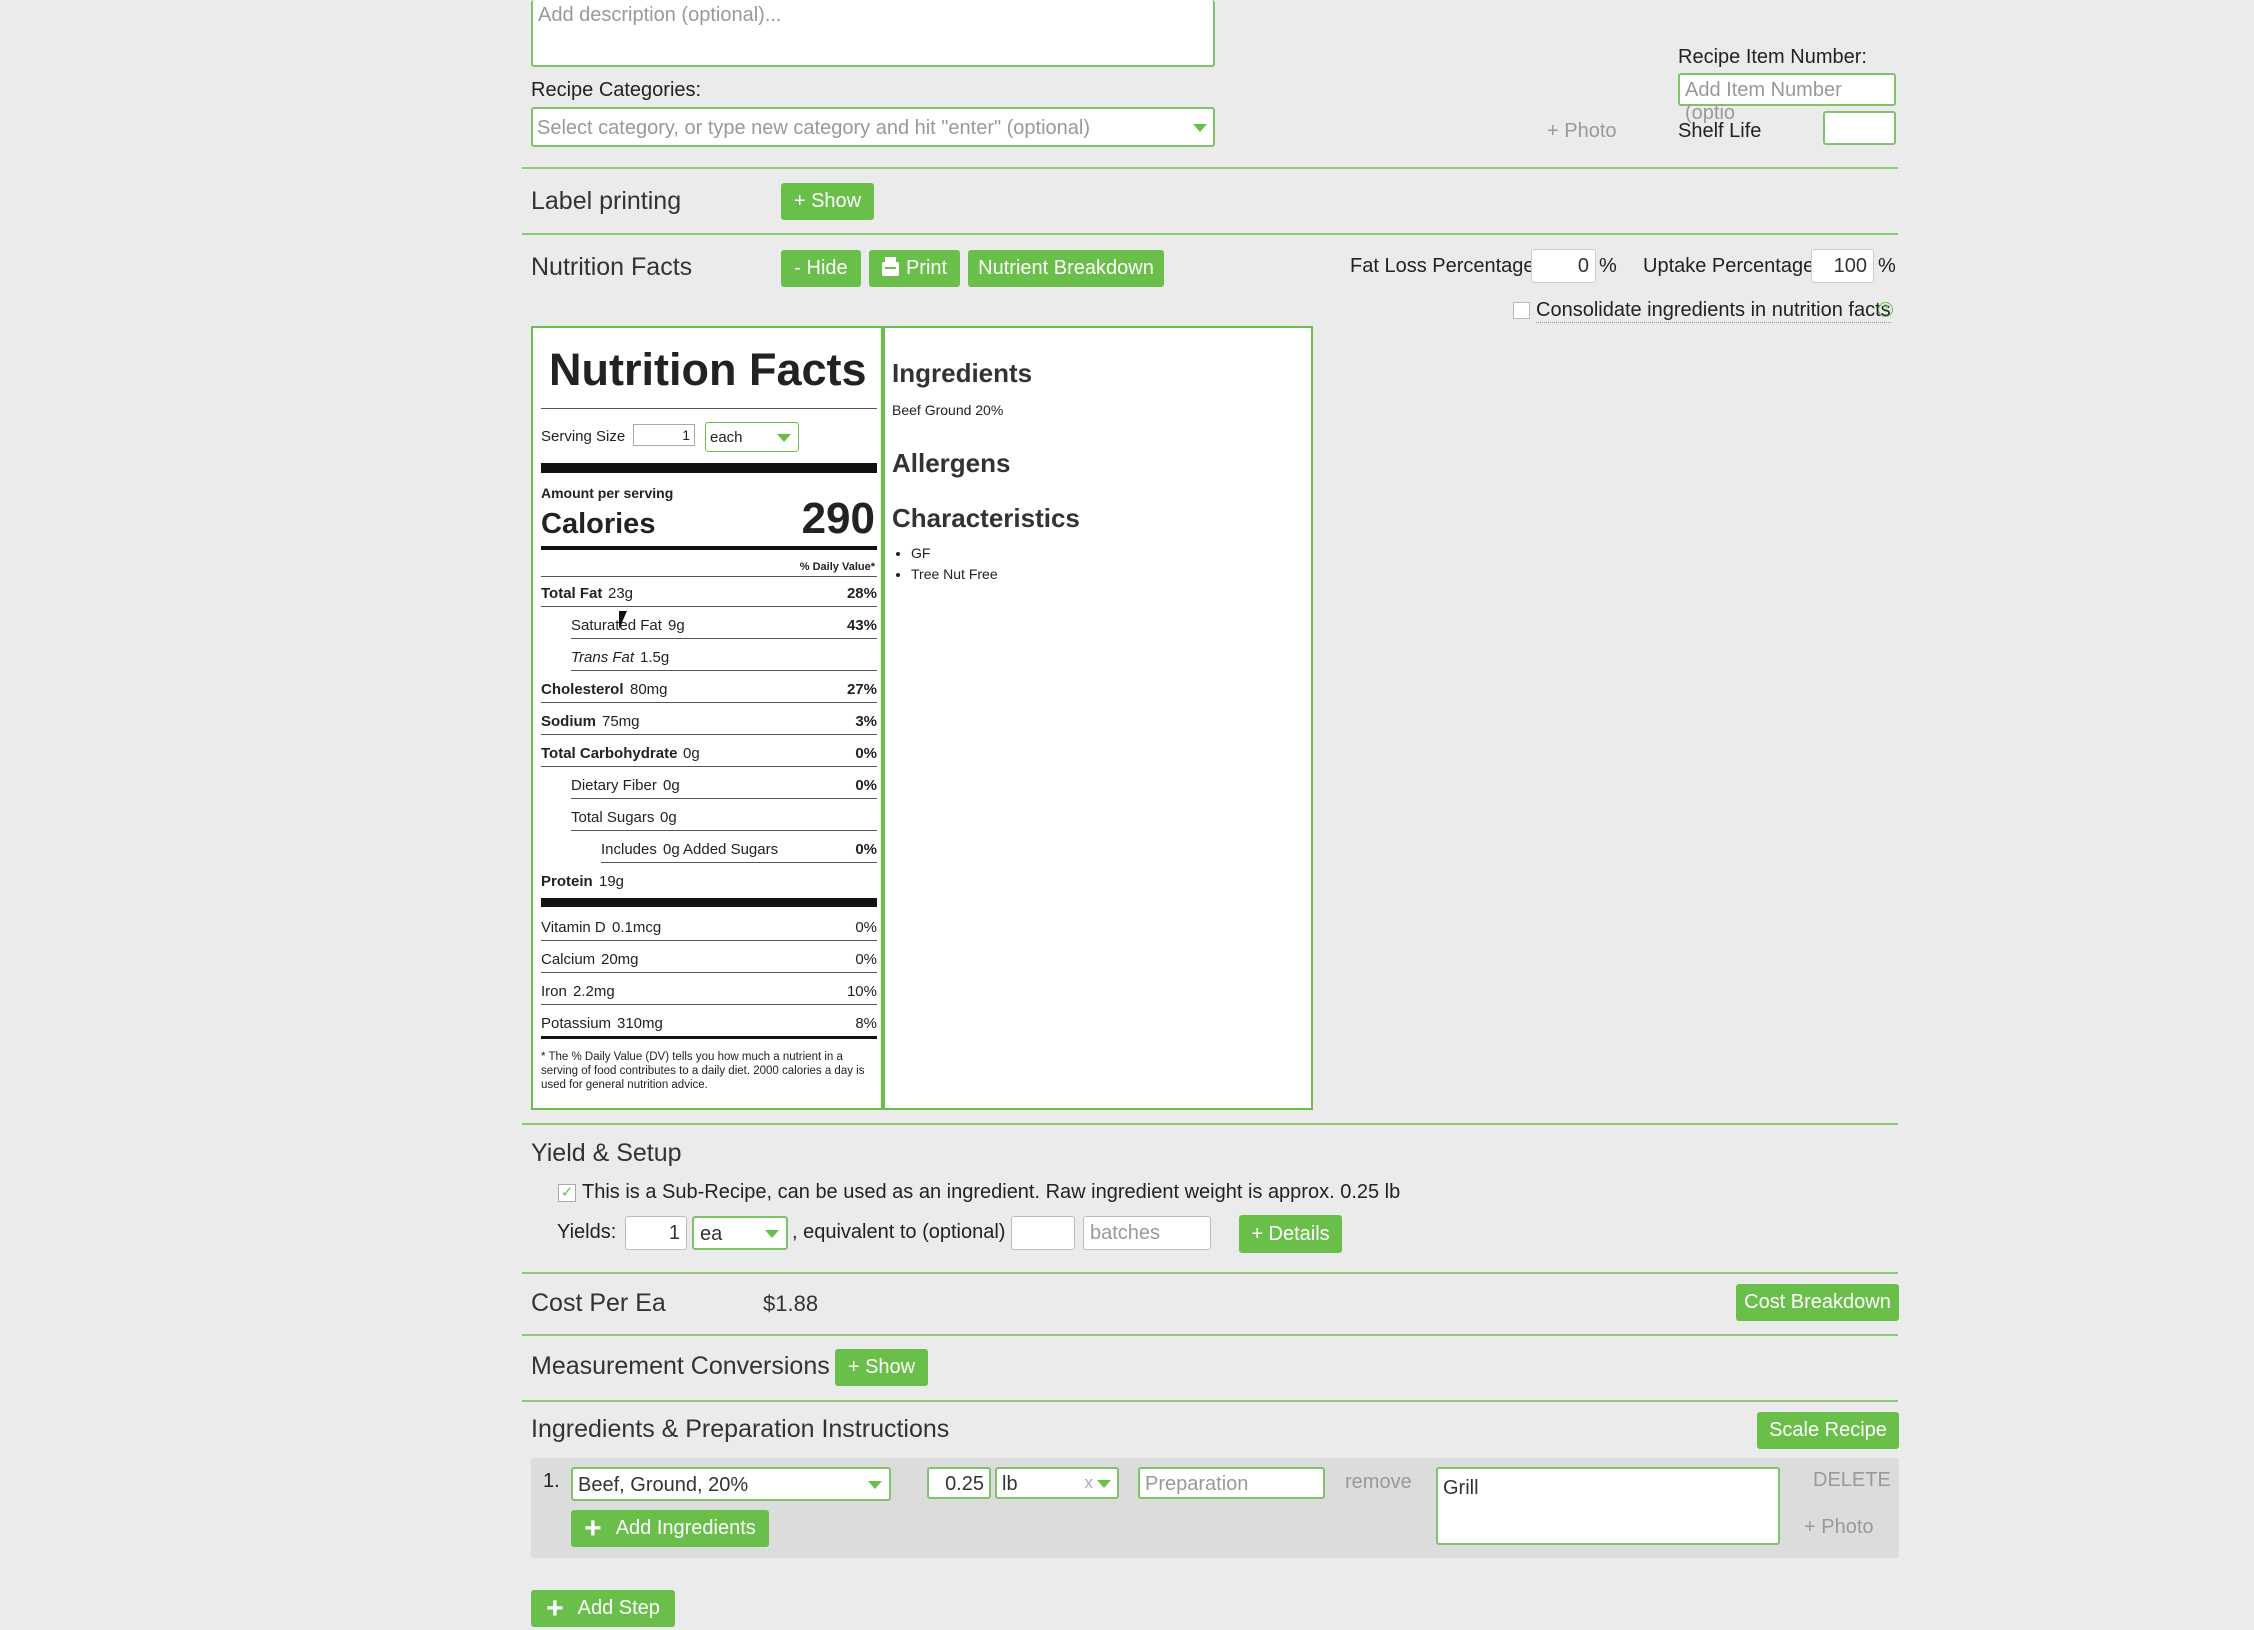 The image size is (2254, 1630). Describe the element at coordinates (551, 1481) in the screenshot. I see `step-number: 1.` at that location.